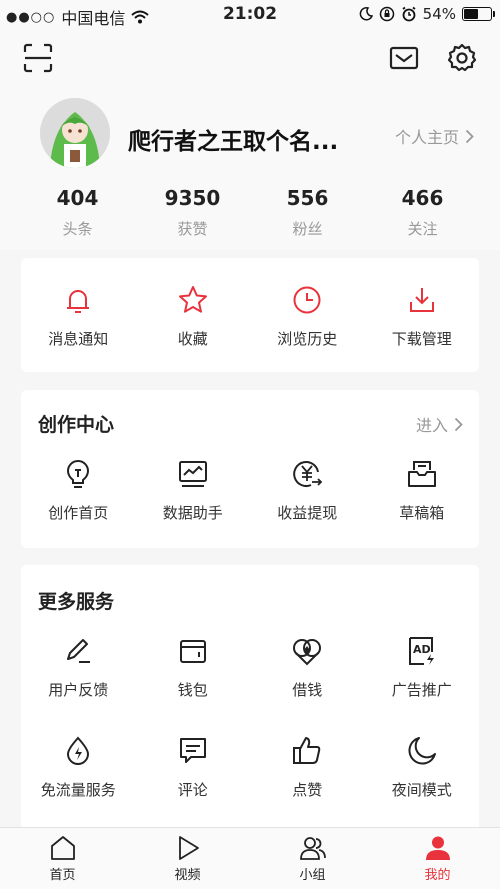  Describe the element at coordinates (307, 212) in the screenshot. I see `stat-followers: 556 粉丝` at that location.